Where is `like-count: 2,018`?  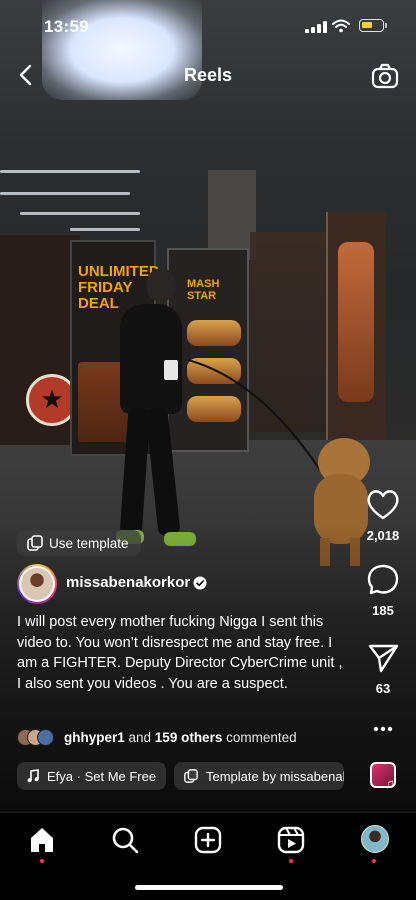
like-count: 2,018 is located at coordinates (383, 535).